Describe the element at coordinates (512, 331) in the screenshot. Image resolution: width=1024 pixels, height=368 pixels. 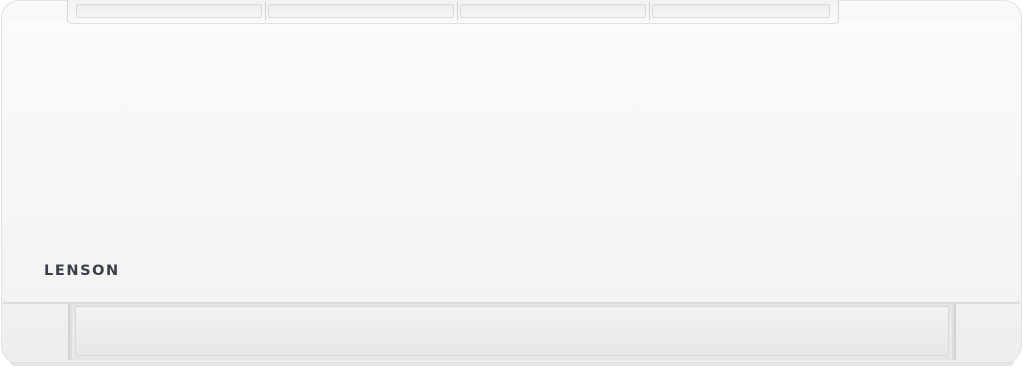
I see `airflow-louver` at that location.